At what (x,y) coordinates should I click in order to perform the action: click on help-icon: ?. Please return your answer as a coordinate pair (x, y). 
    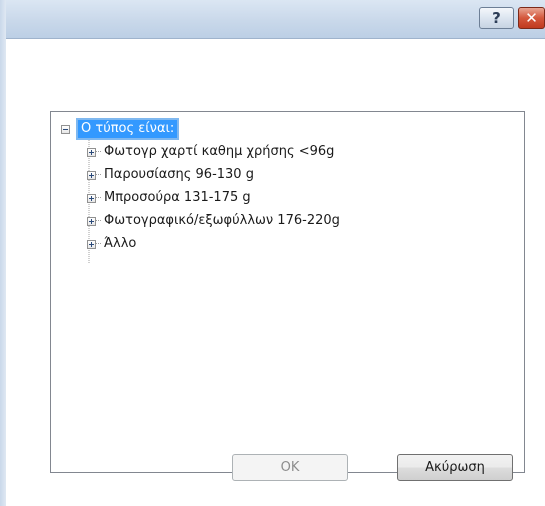
    Looking at the image, I should click on (496, 17).